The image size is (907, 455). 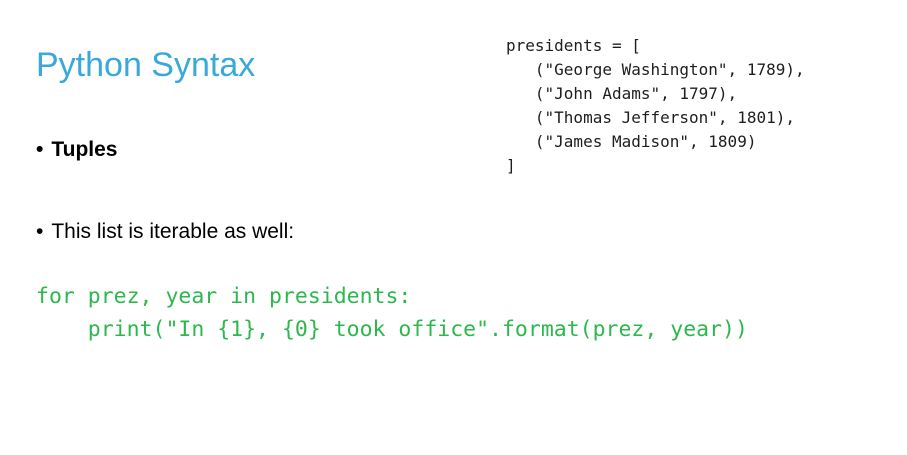 I want to click on code-line: ("George Washington", 1789),, so click(x=655, y=69).